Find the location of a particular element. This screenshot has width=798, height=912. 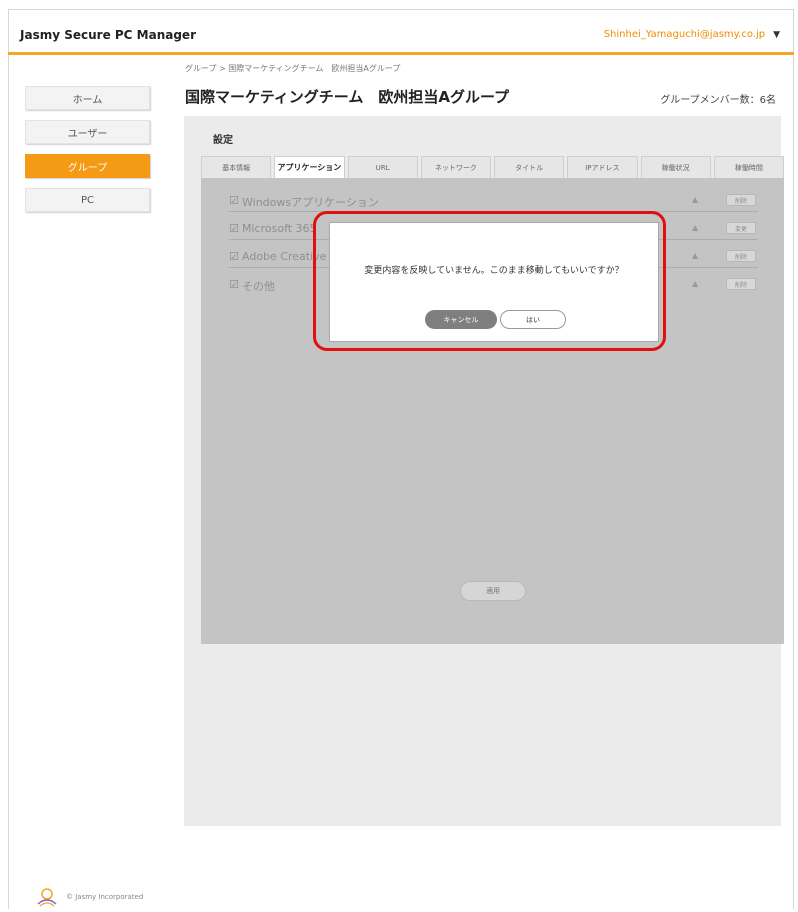

tab-operation-status: 稼働状況 is located at coordinates (675, 167).